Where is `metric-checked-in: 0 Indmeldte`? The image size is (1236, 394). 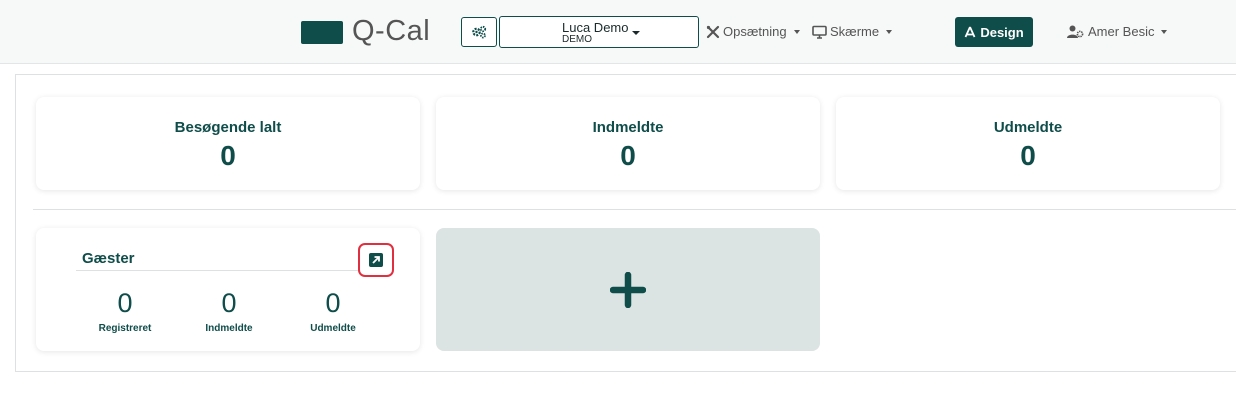
metric-checked-in: 0 Indmeldte is located at coordinates (229, 311).